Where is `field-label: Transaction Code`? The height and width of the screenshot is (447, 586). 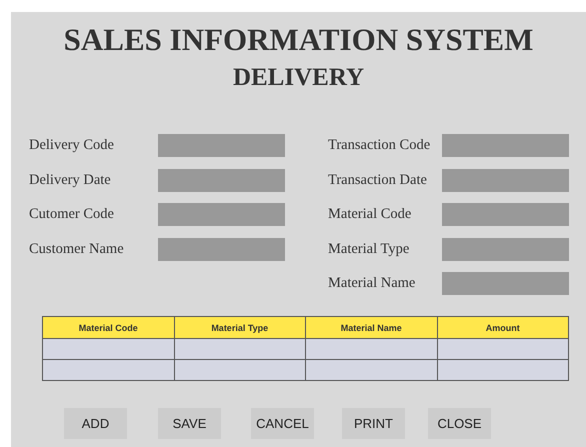 field-label: Transaction Code is located at coordinates (379, 145).